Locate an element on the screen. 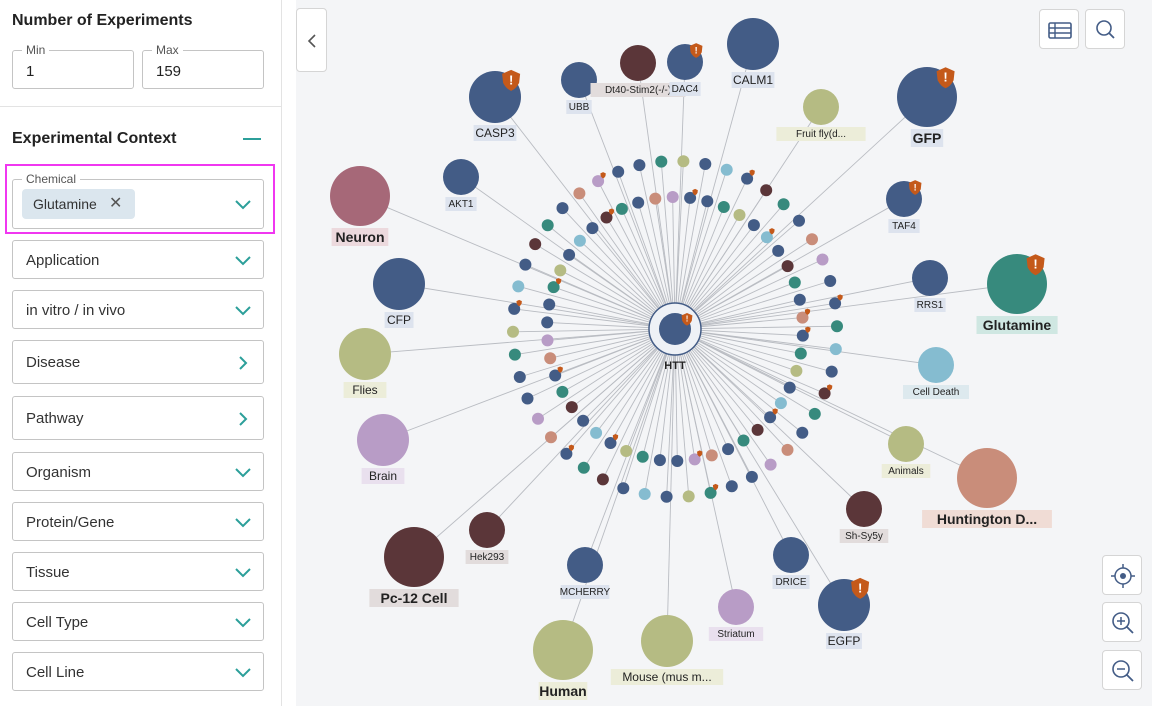 This screenshot has width=1152, height=706. filter-organism: Organism is located at coordinates (138, 471).